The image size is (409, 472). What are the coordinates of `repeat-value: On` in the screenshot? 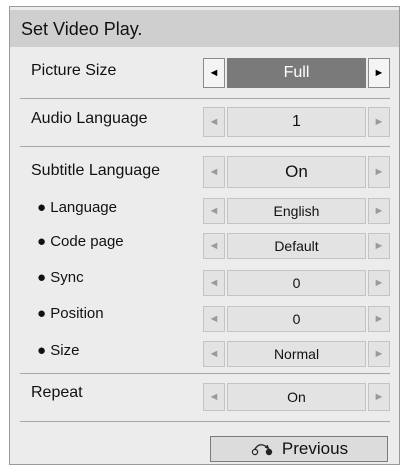 It's located at (296, 397).